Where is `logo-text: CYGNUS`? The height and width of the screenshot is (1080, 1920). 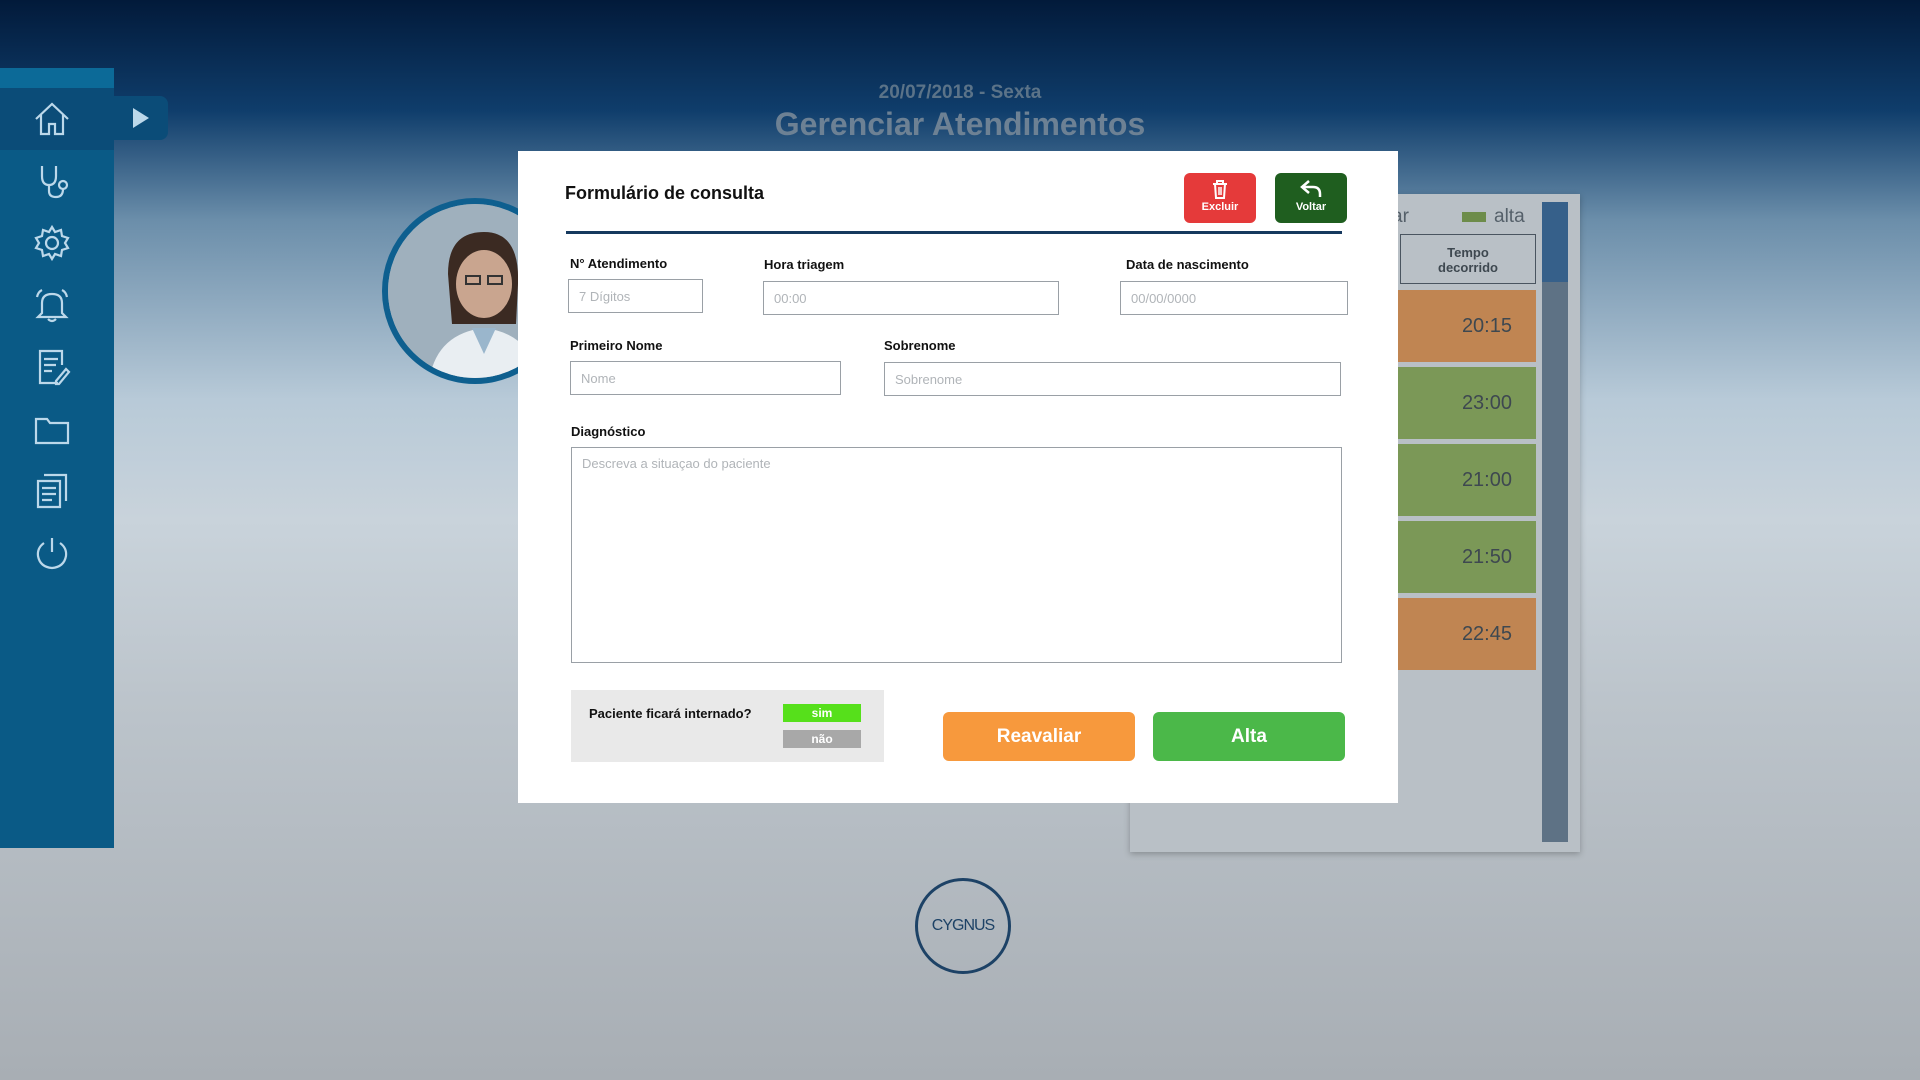
logo-text: CYGNUS is located at coordinates (963, 925).